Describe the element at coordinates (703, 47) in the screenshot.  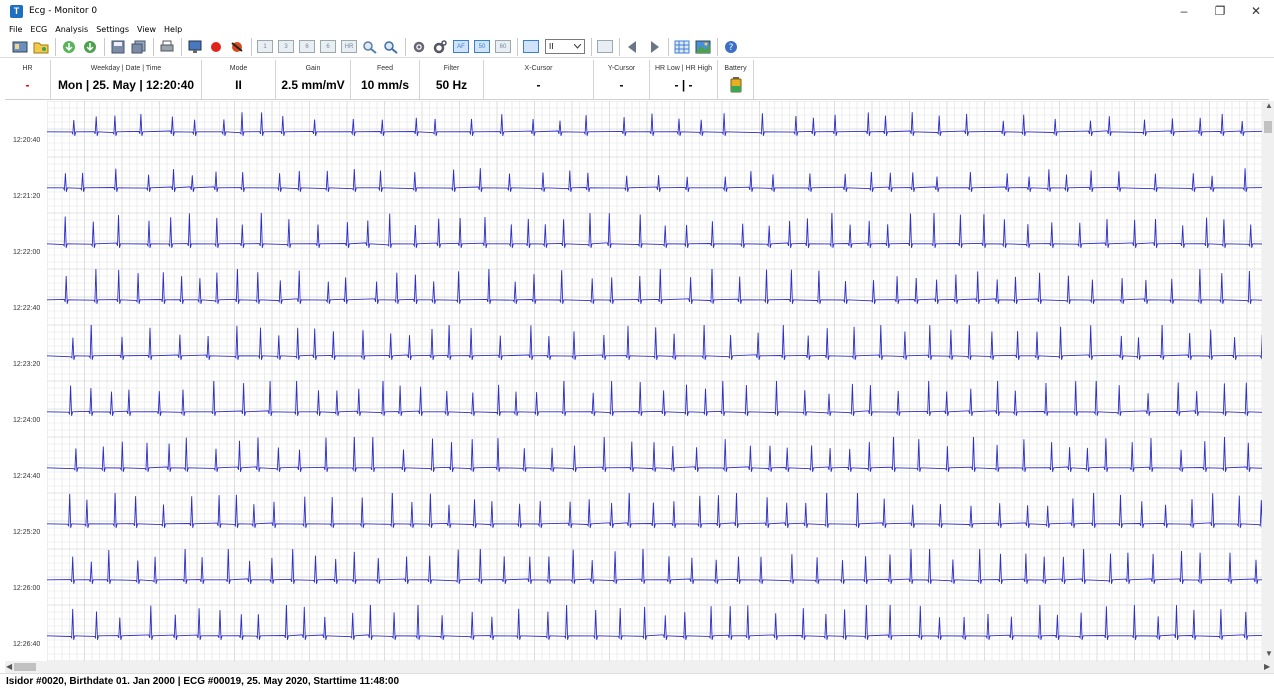
I see `image-icon` at that location.